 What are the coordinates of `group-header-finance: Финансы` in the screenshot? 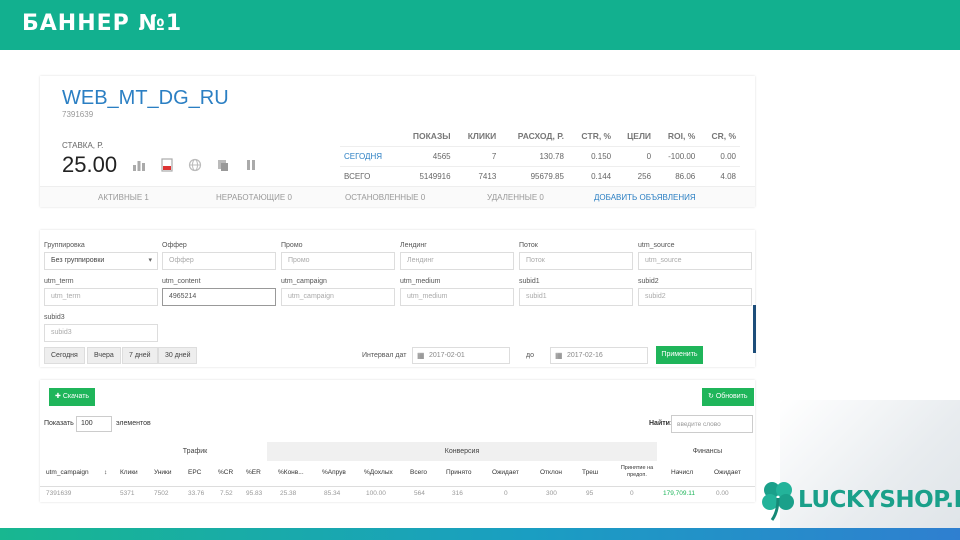 It's located at (707, 451).